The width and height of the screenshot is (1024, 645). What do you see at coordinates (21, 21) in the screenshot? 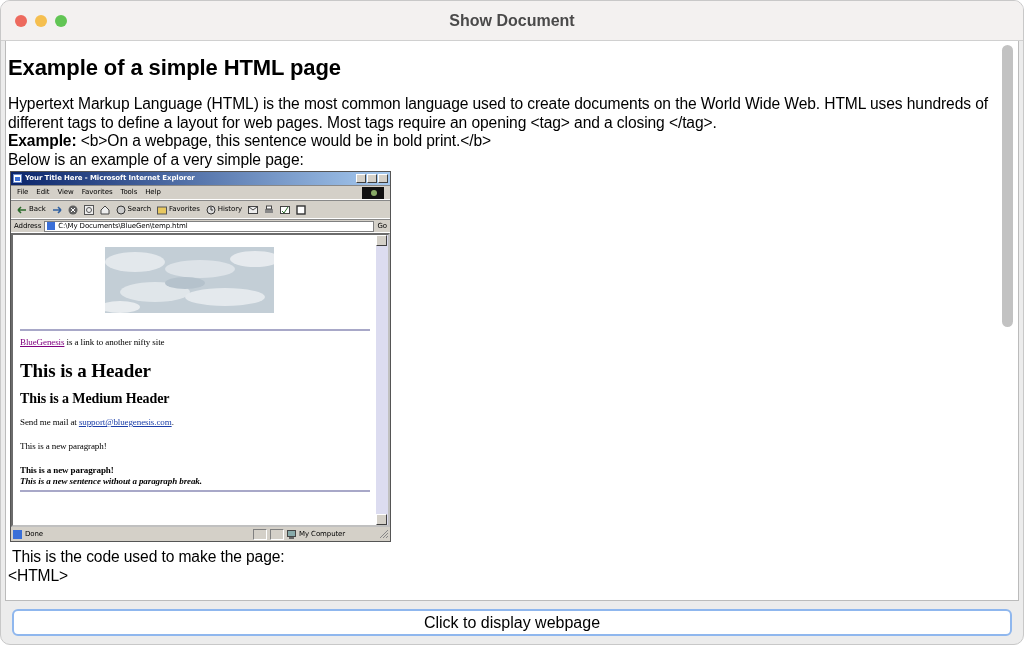
I see `close-icon` at bounding box center [21, 21].